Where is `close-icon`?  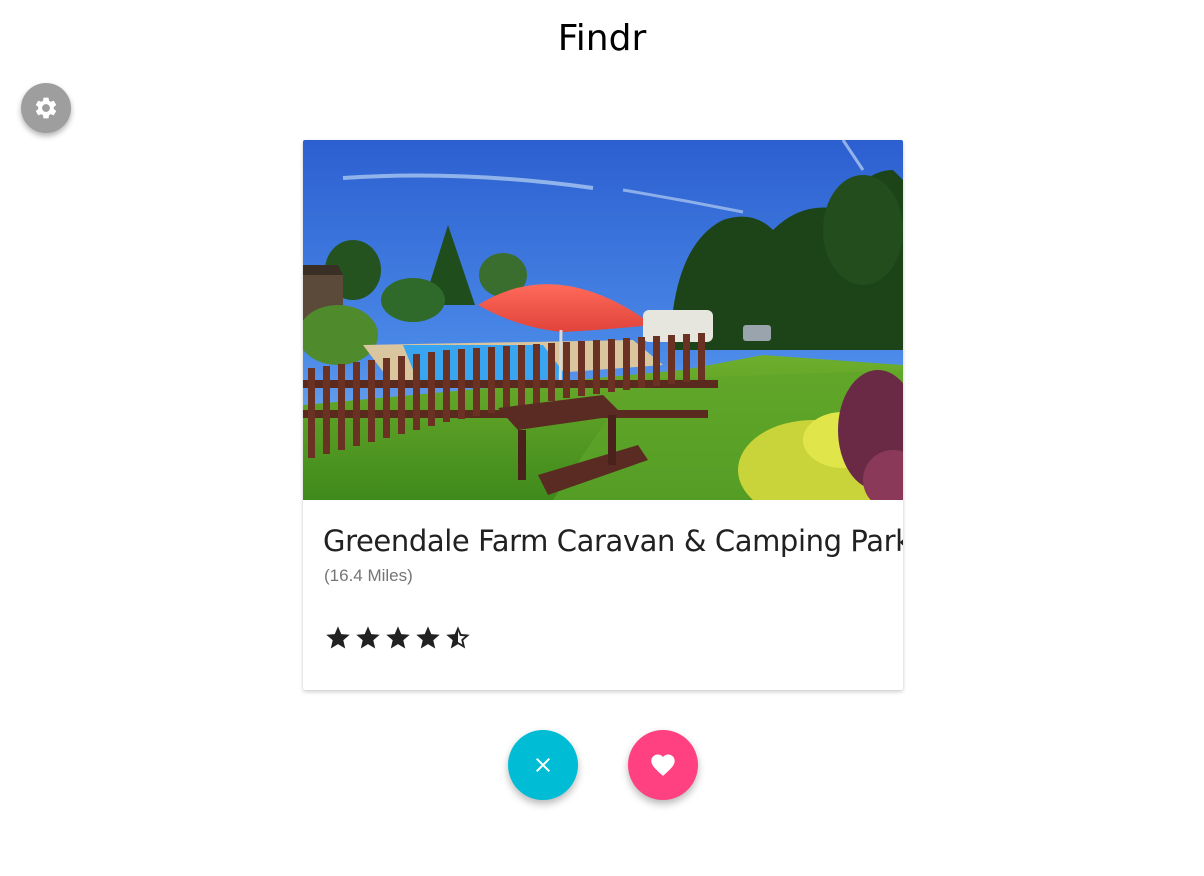
close-icon is located at coordinates (543, 765).